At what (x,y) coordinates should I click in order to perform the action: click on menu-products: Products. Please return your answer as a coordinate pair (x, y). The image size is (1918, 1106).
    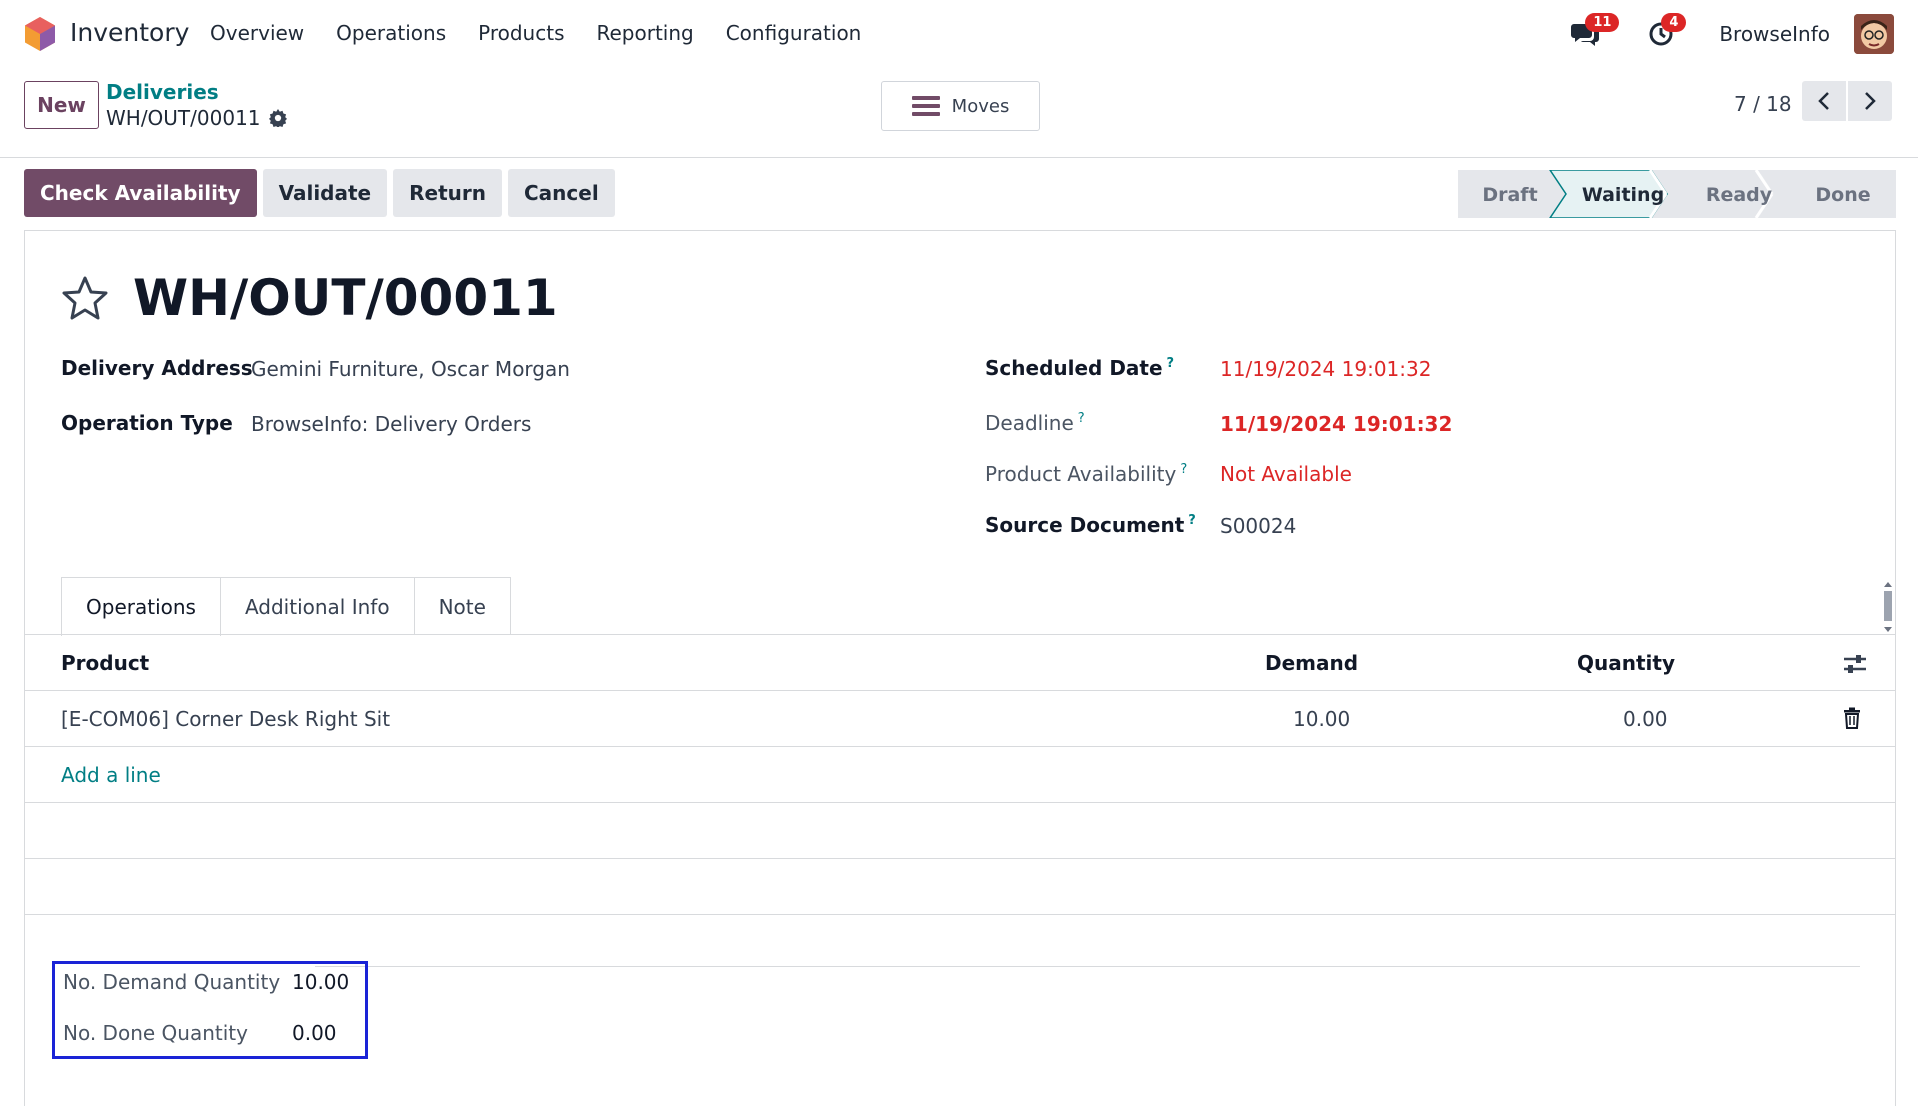
    Looking at the image, I should click on (521, 33).